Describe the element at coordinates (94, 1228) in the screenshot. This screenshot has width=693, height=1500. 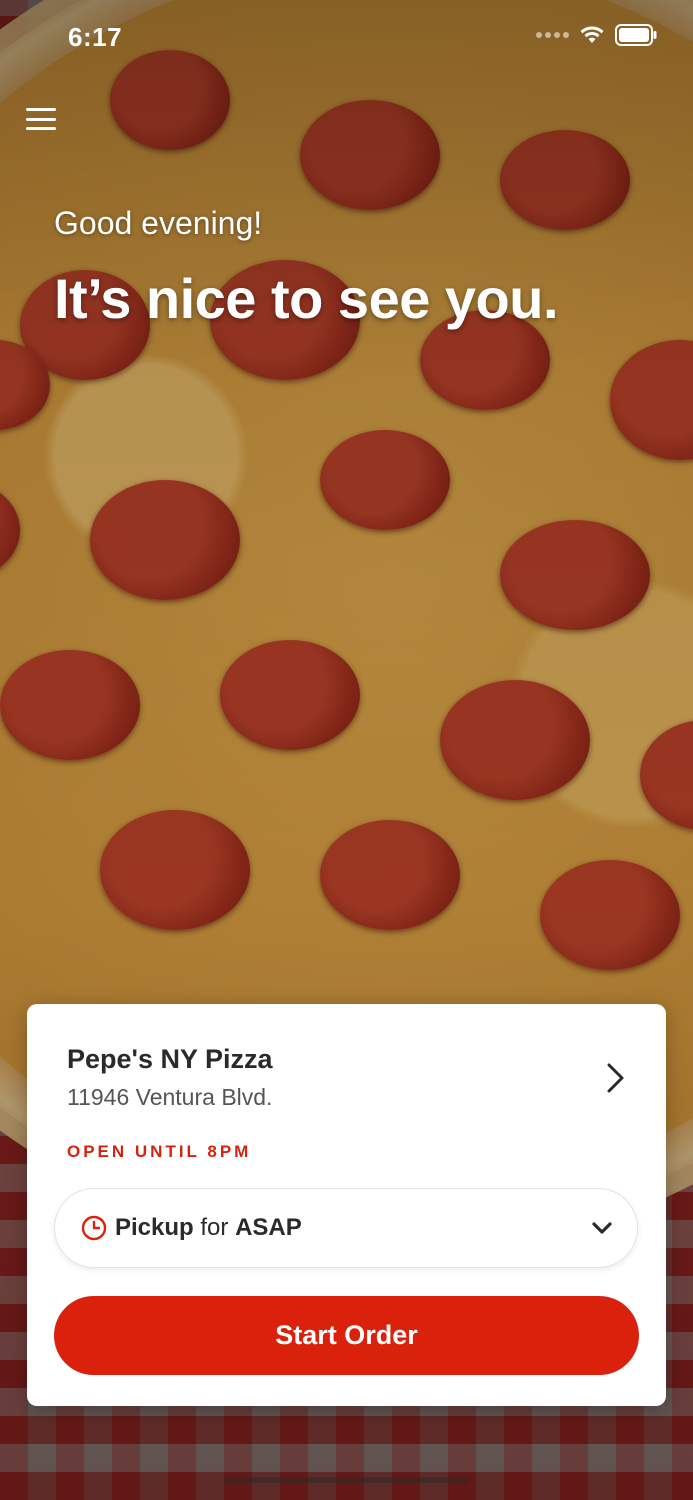
I see `clock-icon` at that location.